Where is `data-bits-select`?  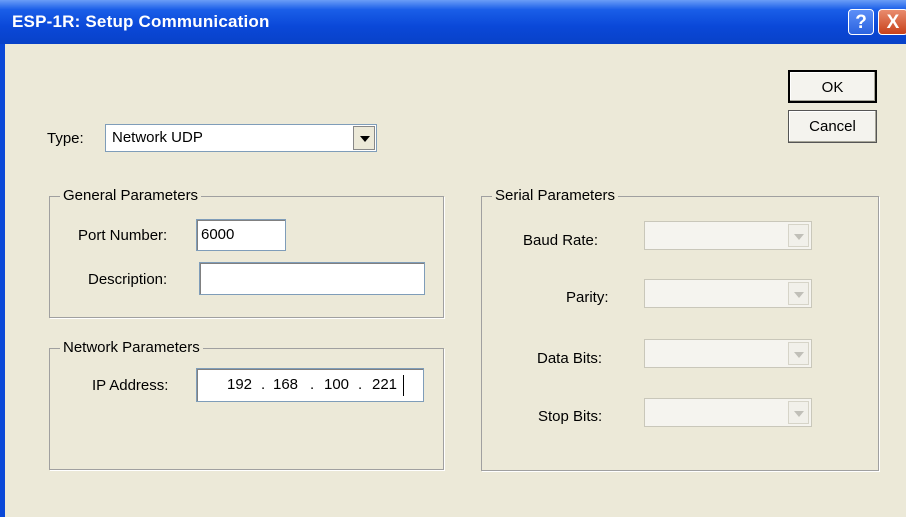
data-bits-select is located at coordinates (728, 353).